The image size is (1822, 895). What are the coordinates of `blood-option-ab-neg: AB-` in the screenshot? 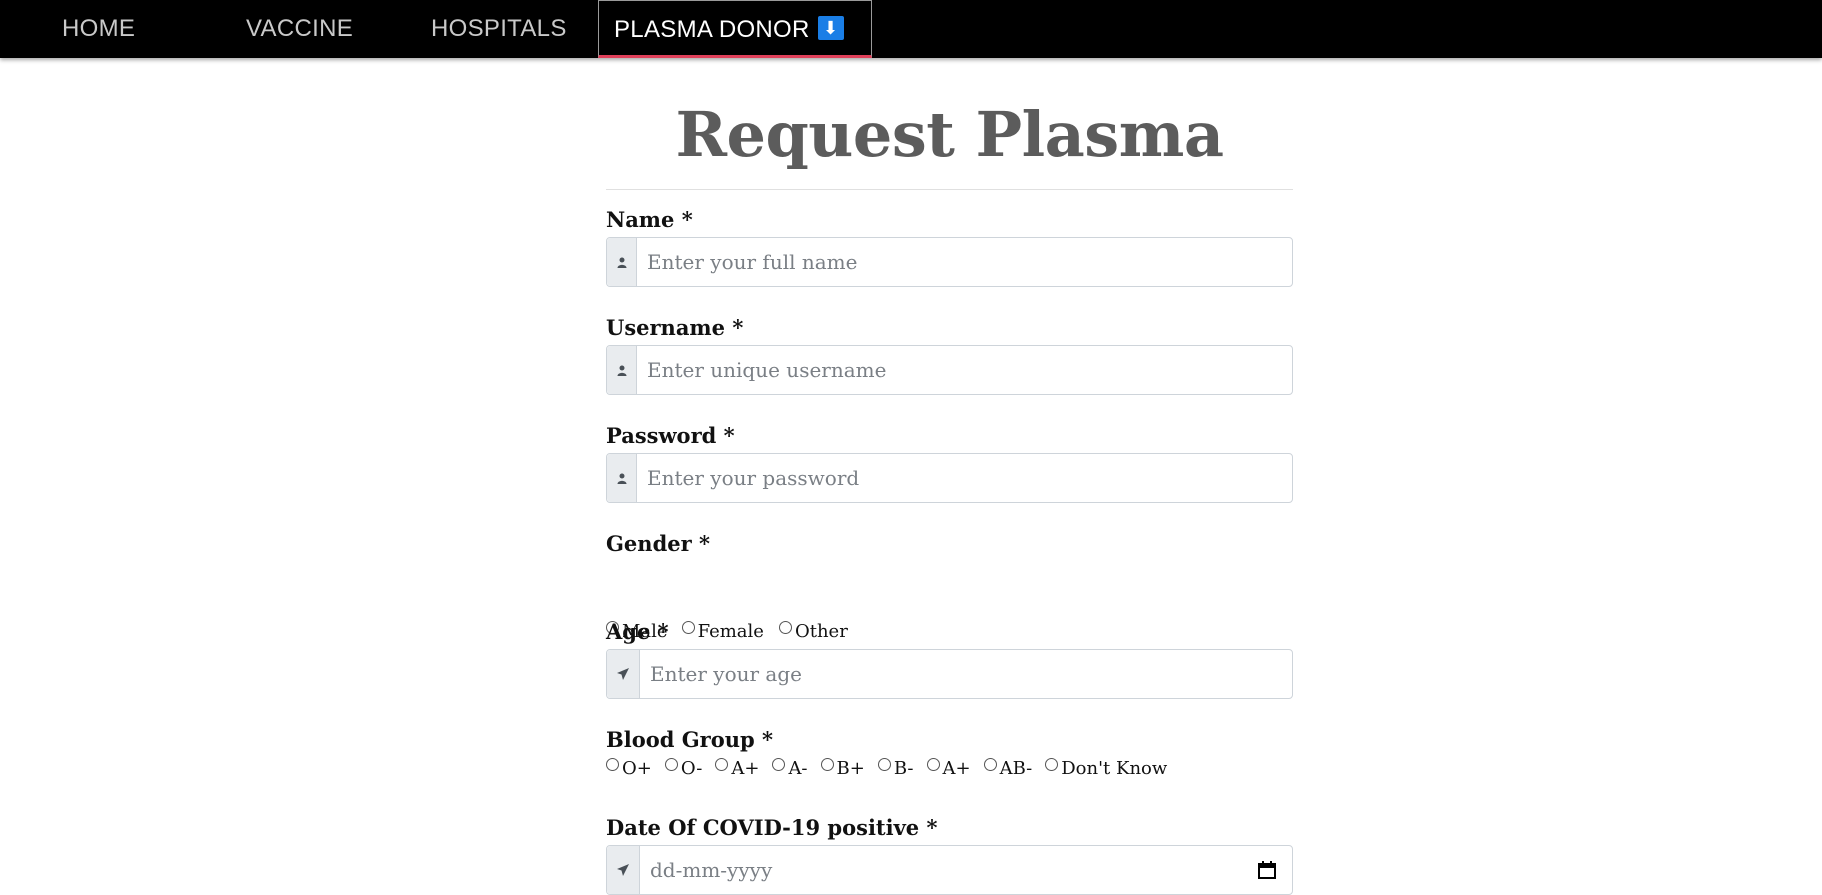 It's located at (1007, 768).